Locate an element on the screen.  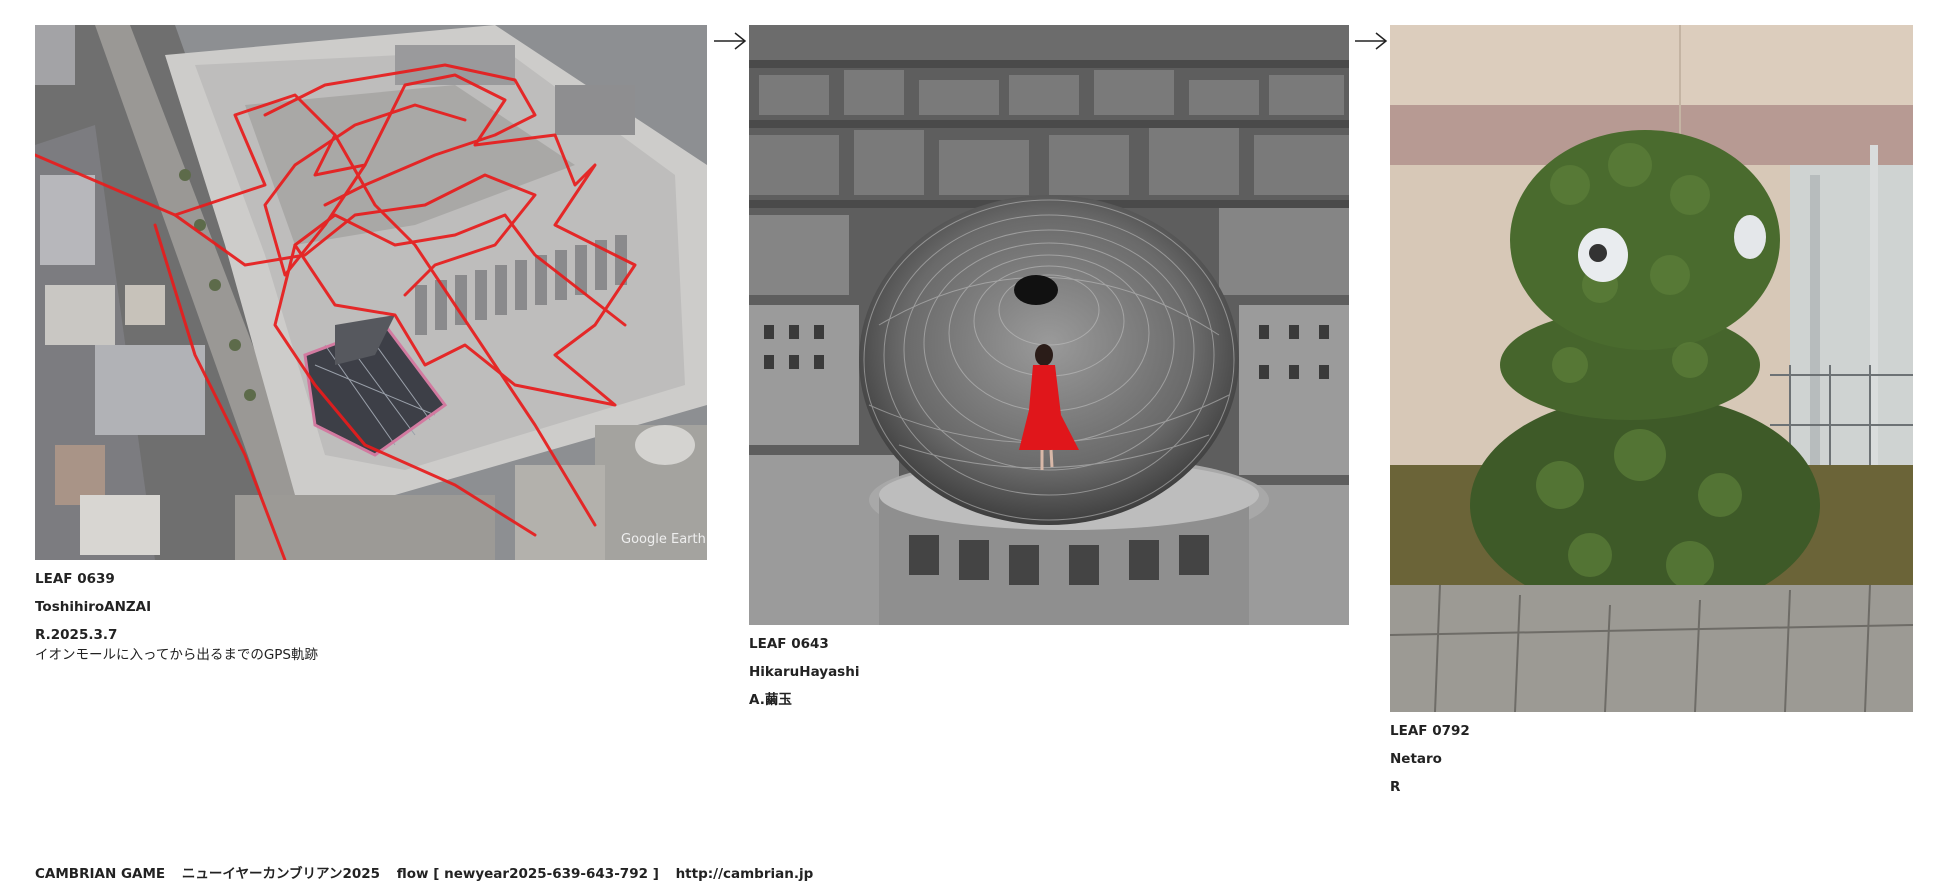
leaf-id: LEAF 0792 is located at coordinates (1430, 731).